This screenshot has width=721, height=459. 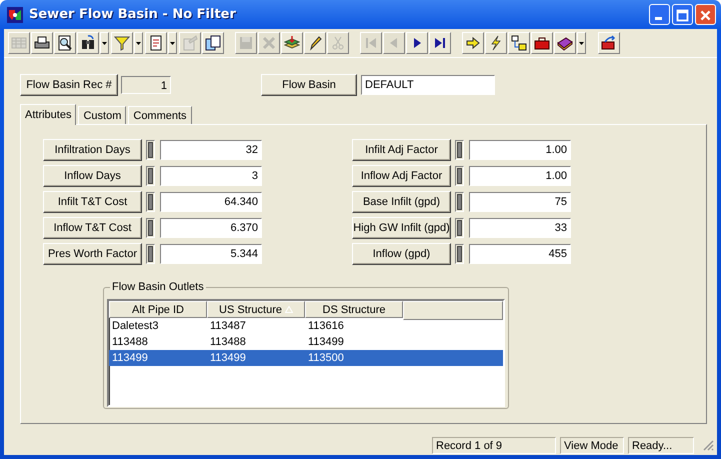 What do you see at coordinates (401, 176) in the screenshot?
I see `attribute-button: Inflow Adj Factor` at bounding box center [401, 176].